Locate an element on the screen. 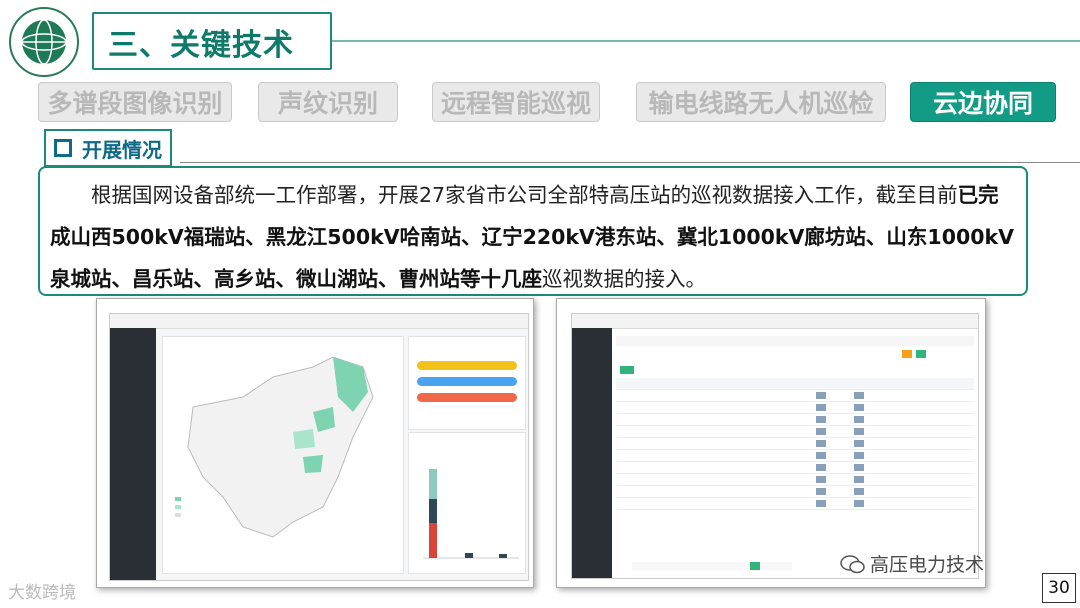 This screenshot has height=608, width=1080. go-button is located at coordinates (755, 566).